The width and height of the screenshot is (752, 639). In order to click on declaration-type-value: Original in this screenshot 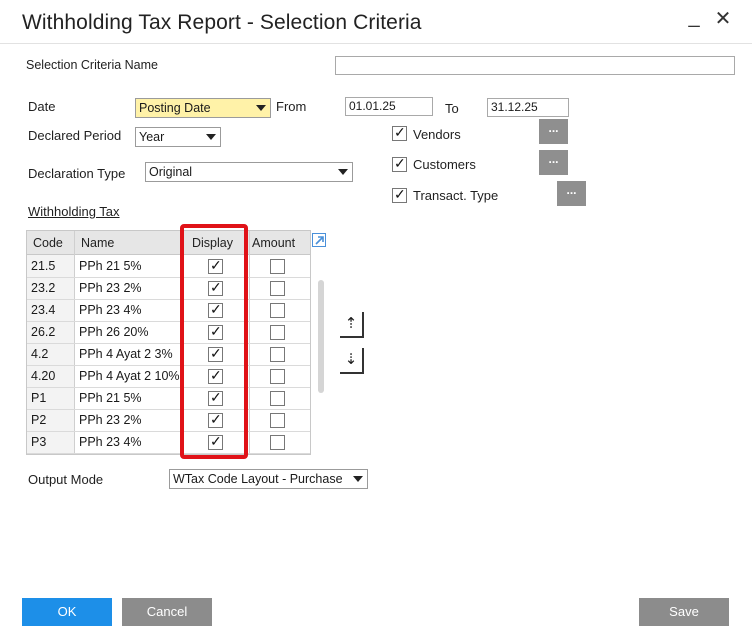, I will do `click(171, 172)`.